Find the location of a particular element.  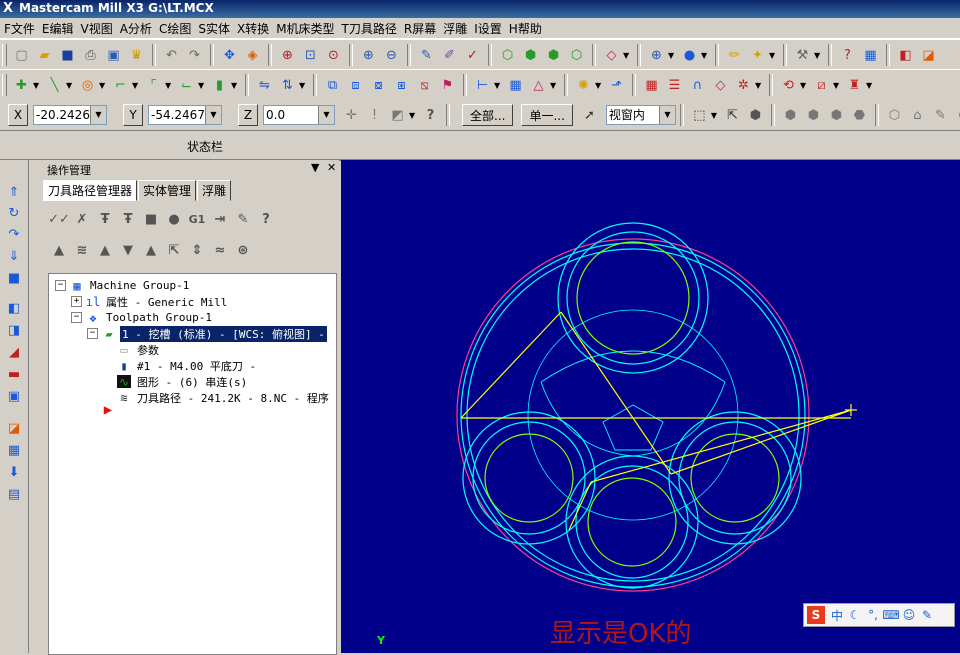

punctuation-icon: °, is located at coordinates (873, 615).